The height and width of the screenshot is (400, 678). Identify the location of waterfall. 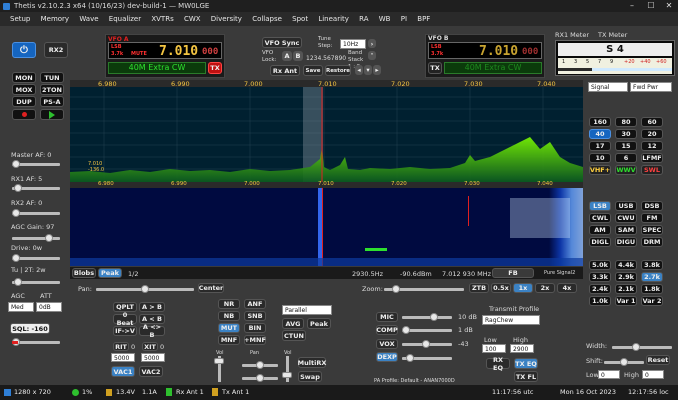
(326, 227).